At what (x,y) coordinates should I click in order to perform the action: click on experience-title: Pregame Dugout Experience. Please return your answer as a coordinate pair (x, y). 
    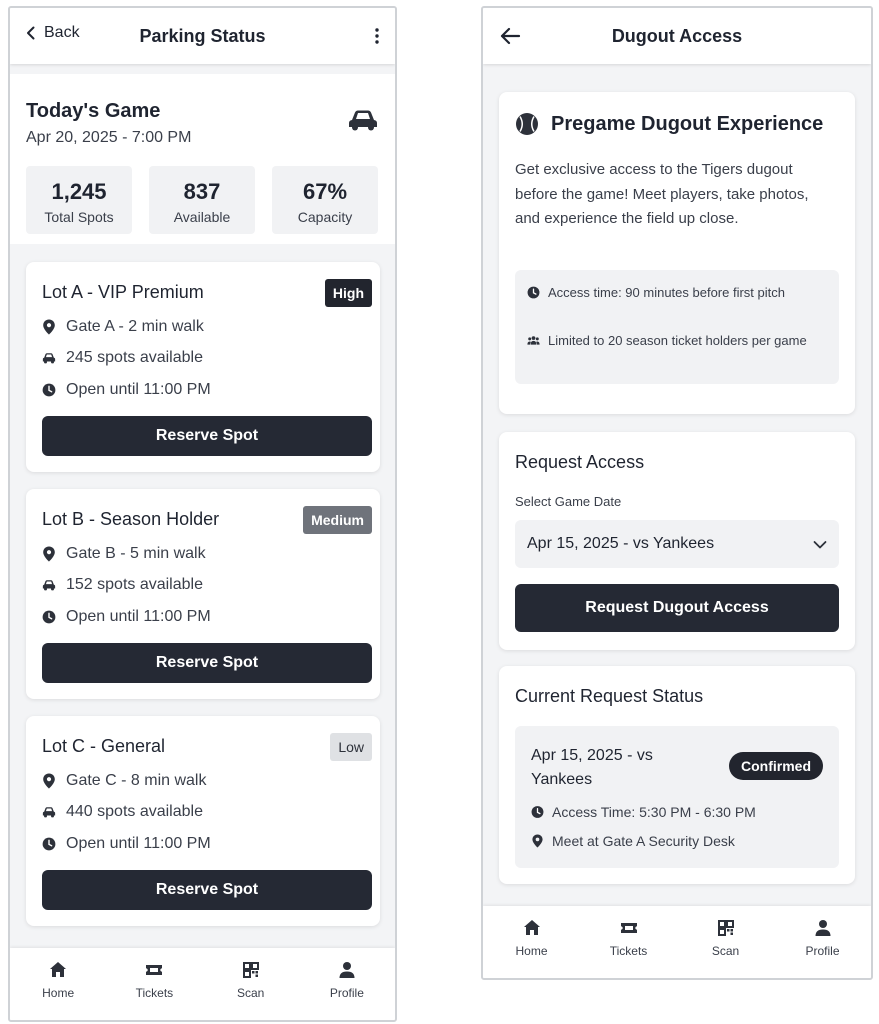
    Looking at the image, I should click on (687, 123).